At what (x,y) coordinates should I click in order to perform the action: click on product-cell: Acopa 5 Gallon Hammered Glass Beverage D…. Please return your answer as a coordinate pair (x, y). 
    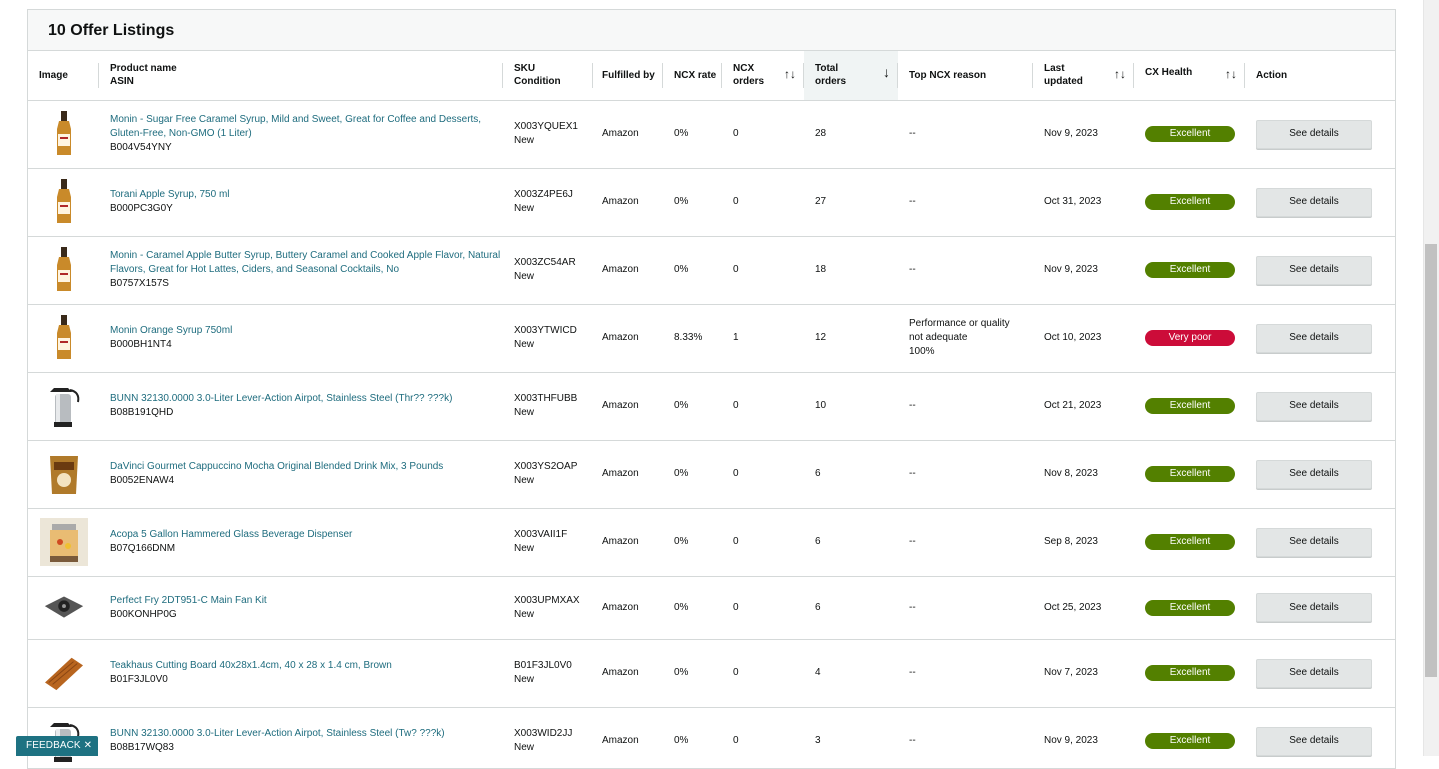
    Looking at the image, I should click on (301, 542).